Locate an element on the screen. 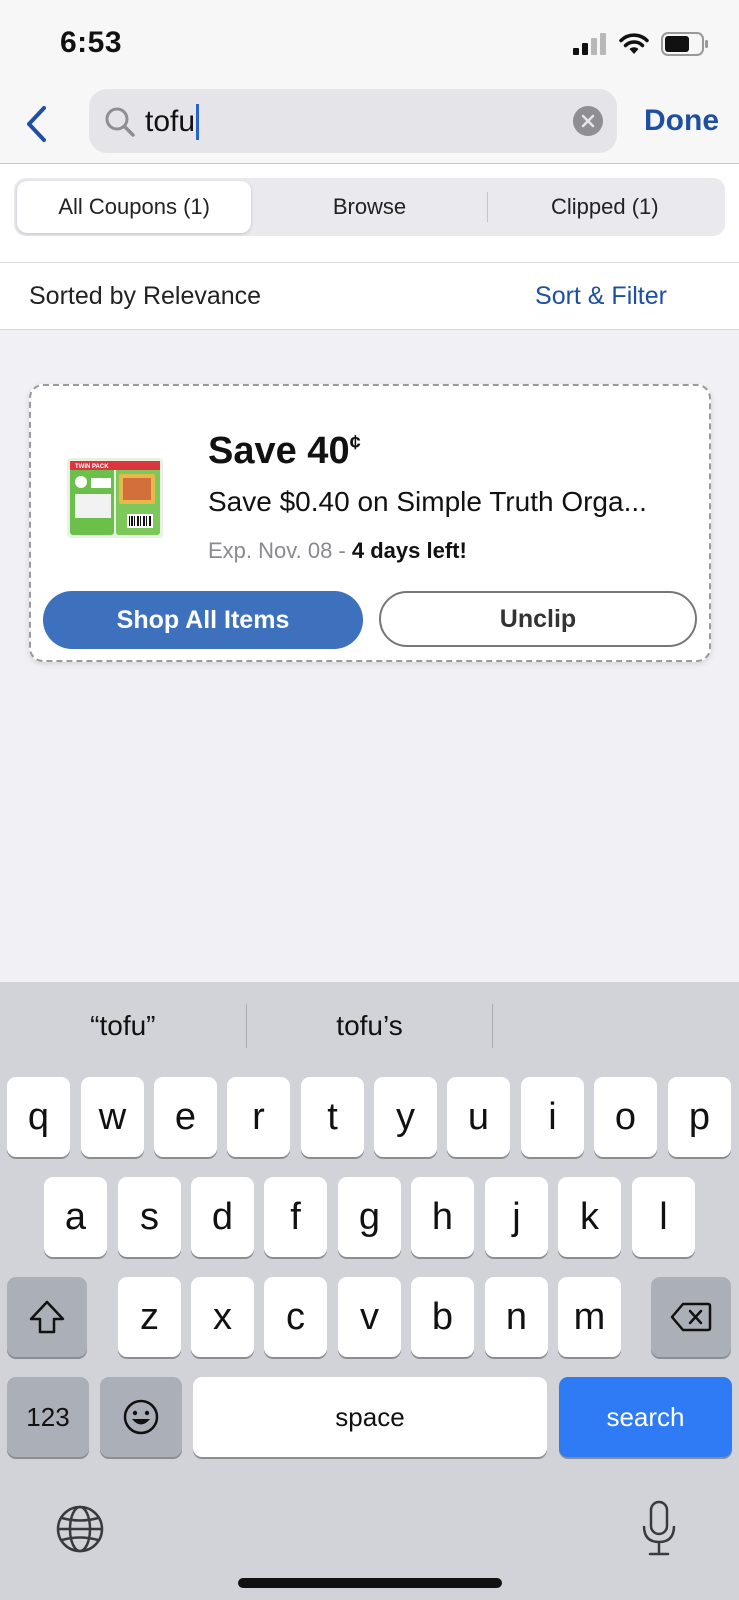 The width and height of the screenshot is (739, 1600). coupon-tabs: All Coupons (1) Browse Clipped (1) is located at coordinates (369, 213).